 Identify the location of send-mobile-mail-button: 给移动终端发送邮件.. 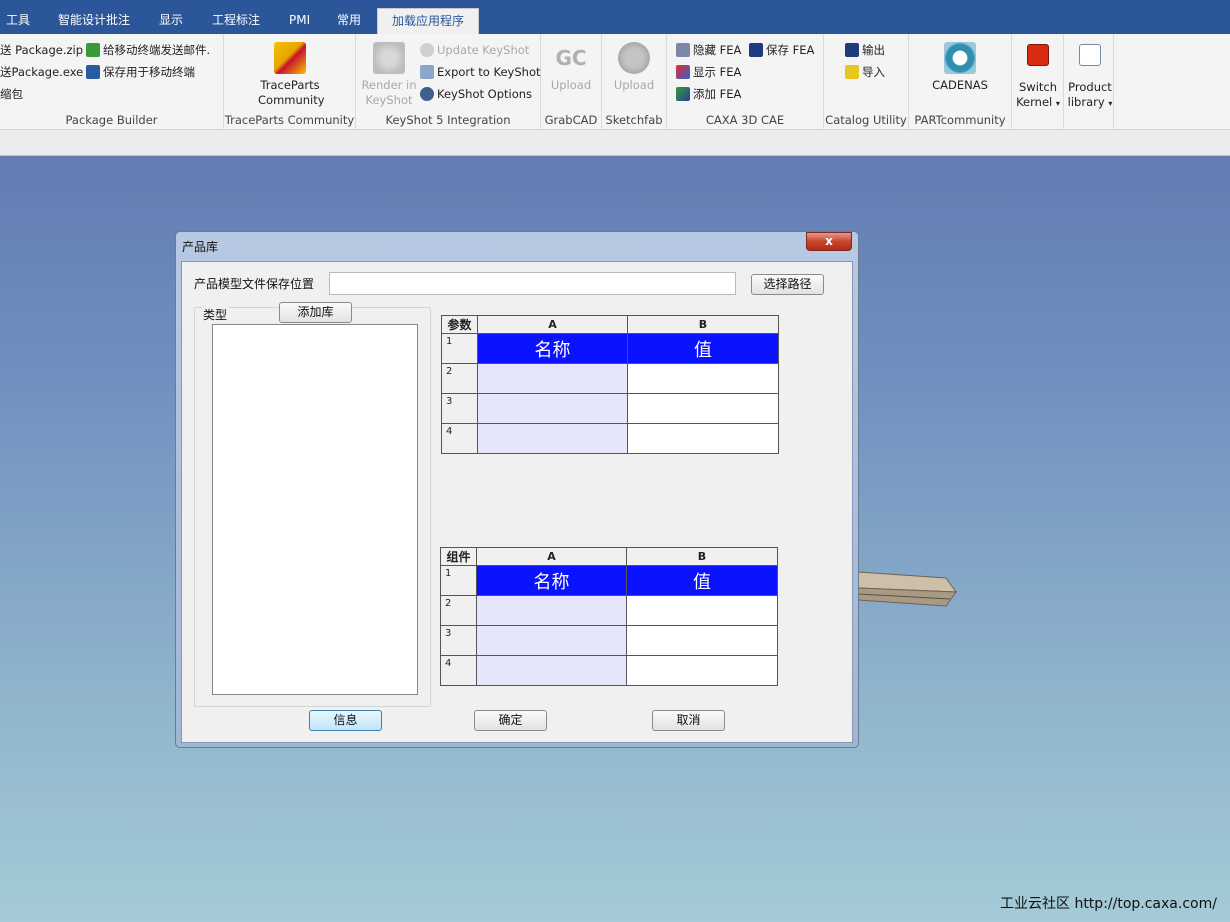
(148, 50).